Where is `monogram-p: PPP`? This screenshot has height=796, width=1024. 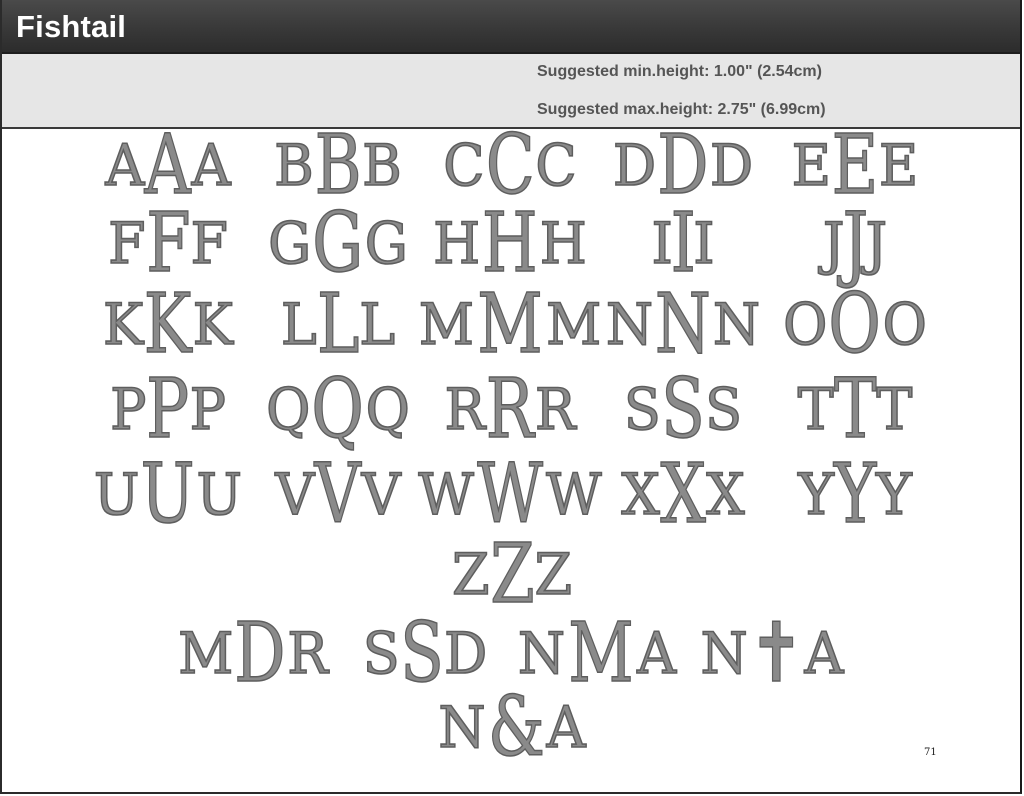
monogram-p: PPP is located at coordinates (167, 409).